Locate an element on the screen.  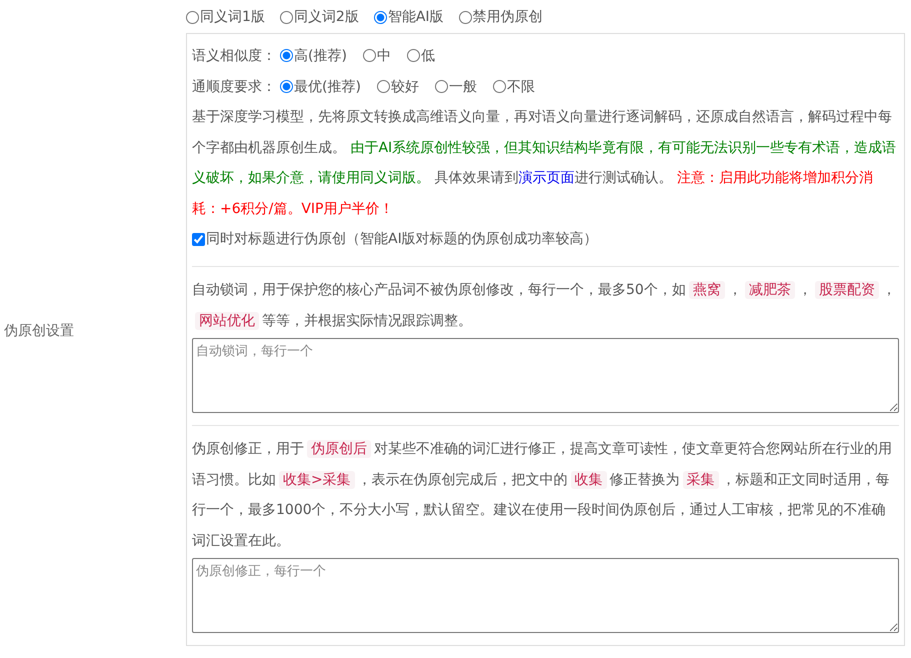
lock-words-field: 自动锁词，每行一个 is located at coordinates (545, 375).